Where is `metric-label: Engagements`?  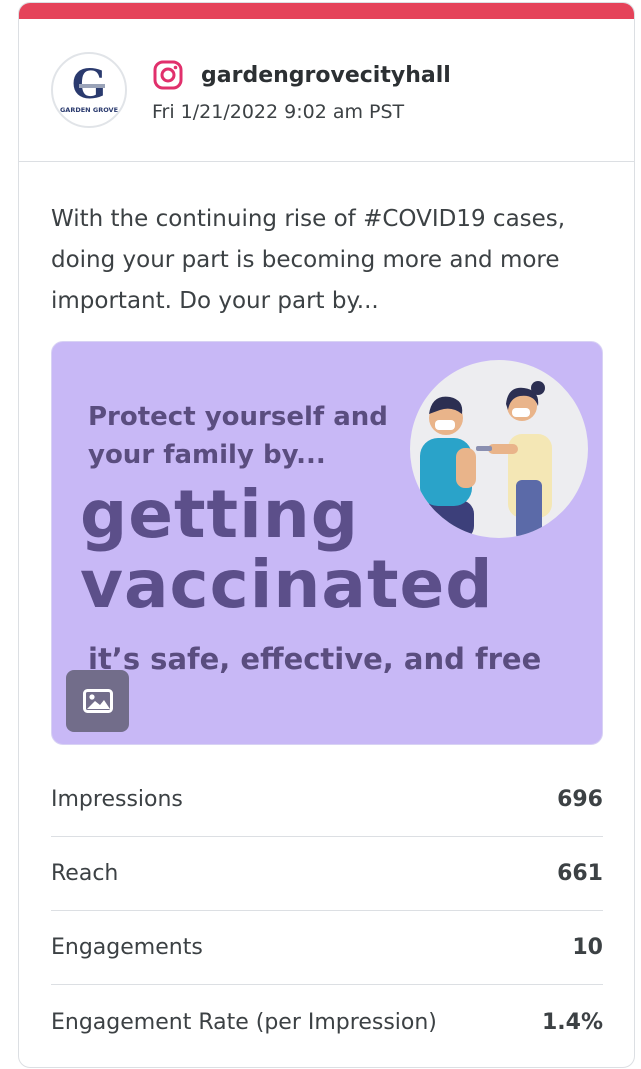
metric-label: Engagements is located at coordinates (127, 947).